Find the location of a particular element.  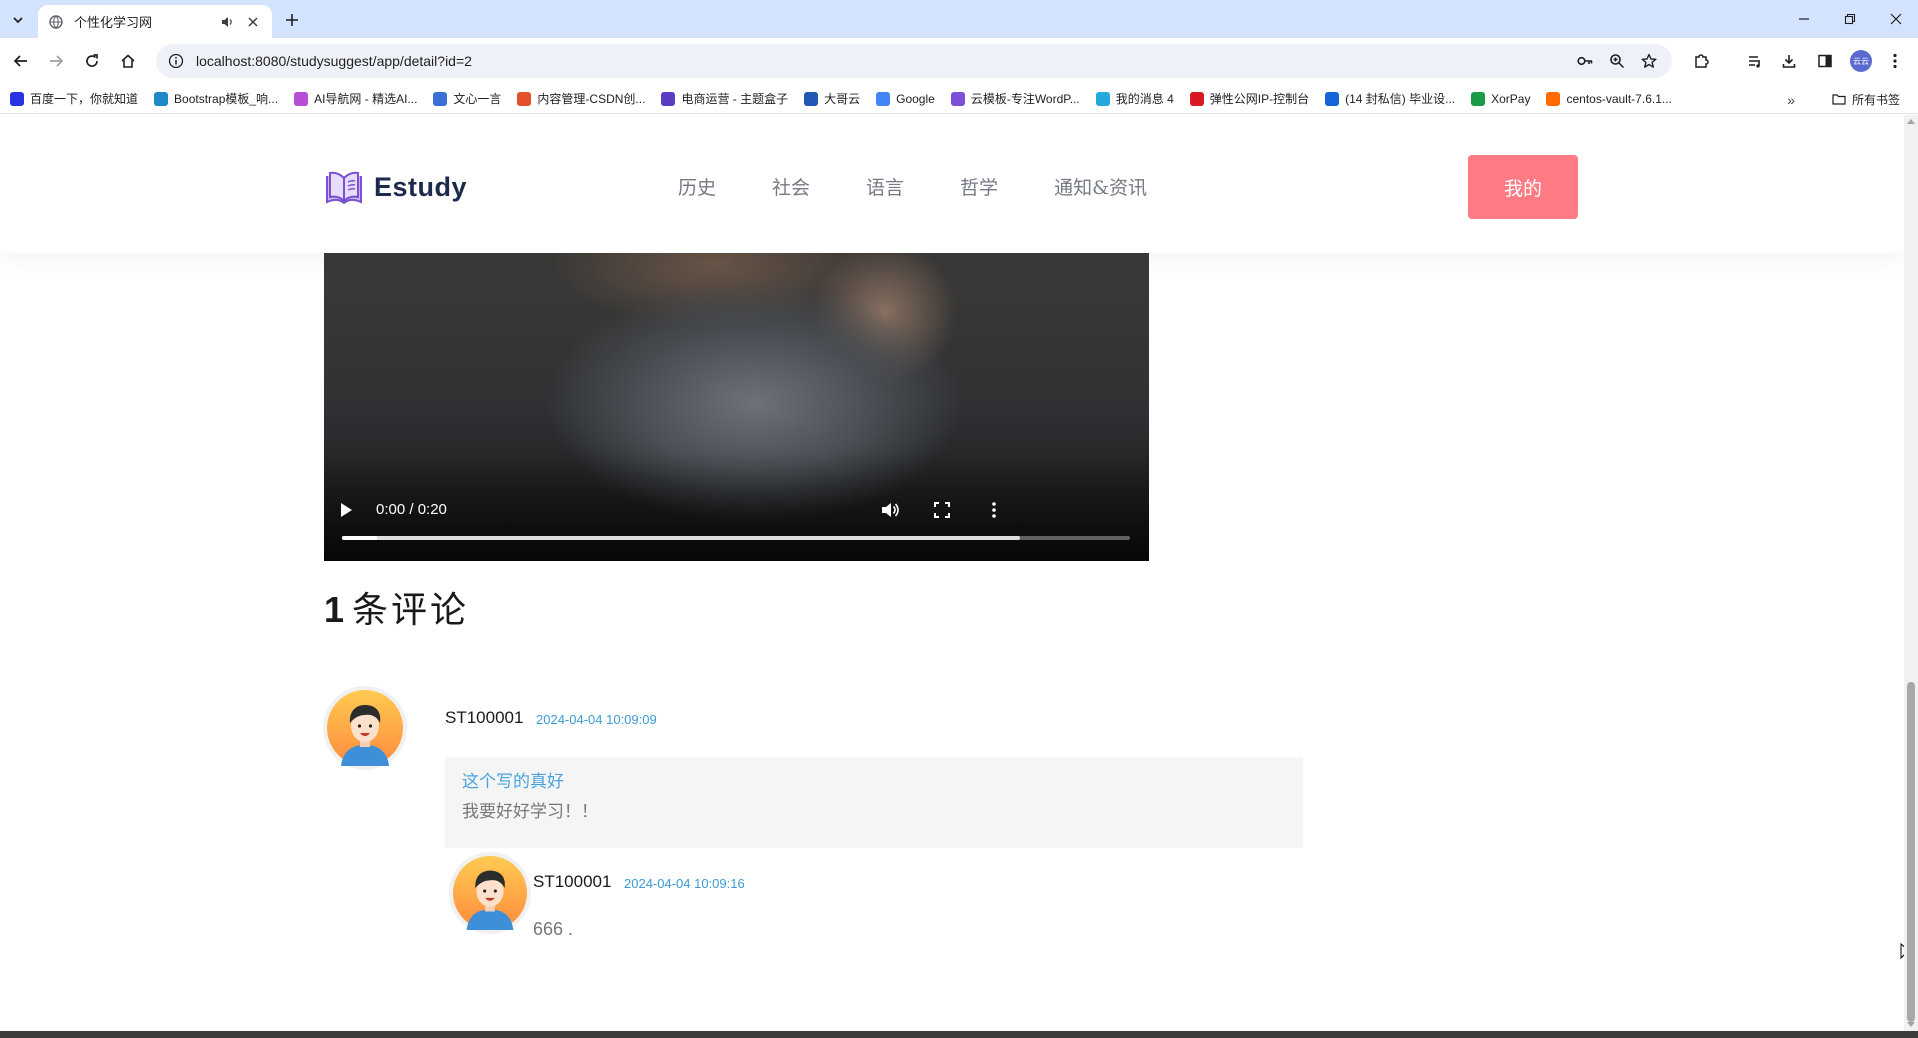

site-logo: Estudy is located at coordinates (395, 187).